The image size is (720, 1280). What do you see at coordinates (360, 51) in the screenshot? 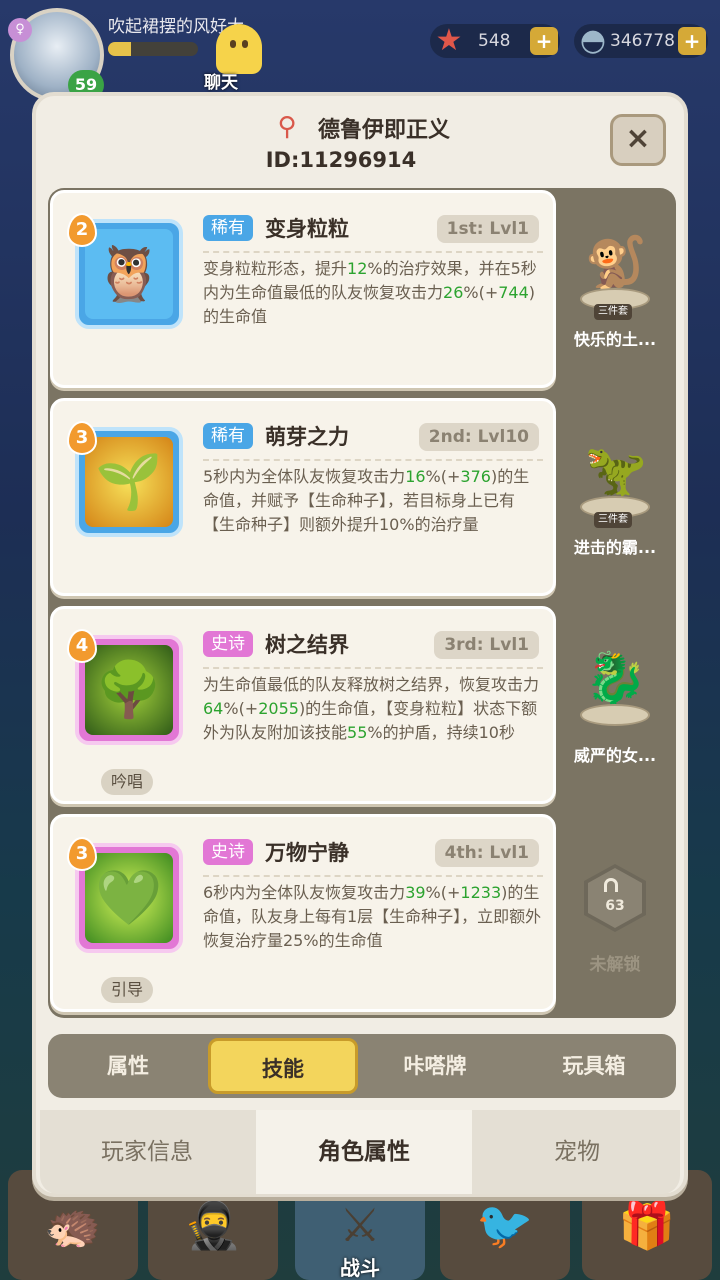
I see `top-hud: ♀ 59 吹起裙摆的风好大 聊天 ★ 548 + ◓ 346778 +` at bounding box center [360, 51].